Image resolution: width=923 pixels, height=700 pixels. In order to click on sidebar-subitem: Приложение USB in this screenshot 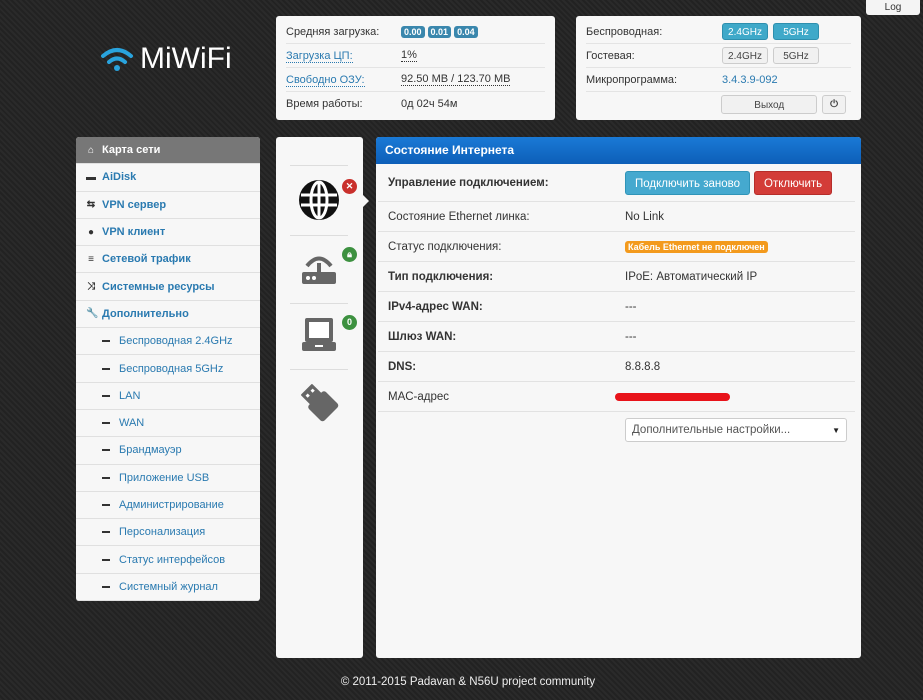, I will do `click(168, 478)`.